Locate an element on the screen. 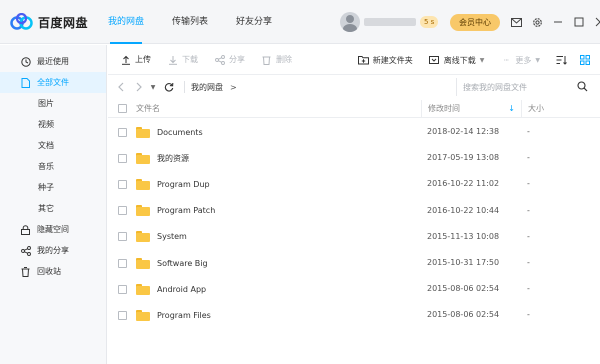 The image size is (600, 364). select-all-checkbox is located at coordinates (122, 108).